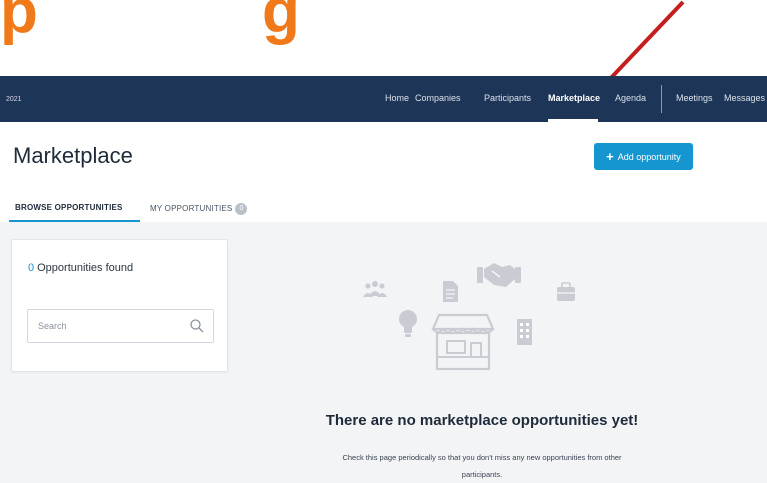 The width and height of the screenshot is (767, 483). Describe the element at coordinates (694, 98) in the screenshot. I see `nav-item-meetings: Meetings` at that location.